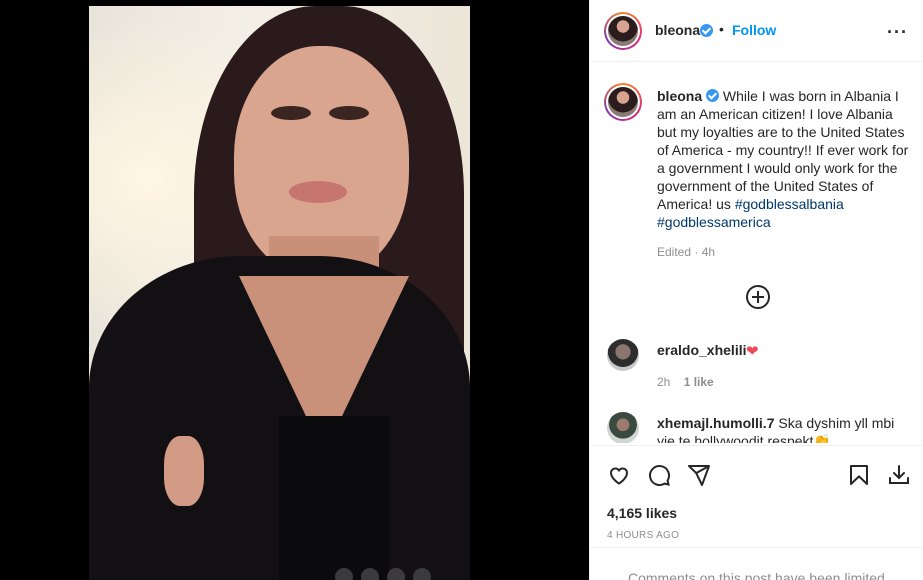 This screenshot has height=580, width=923. I want to click on save-button, so click(859, 475).